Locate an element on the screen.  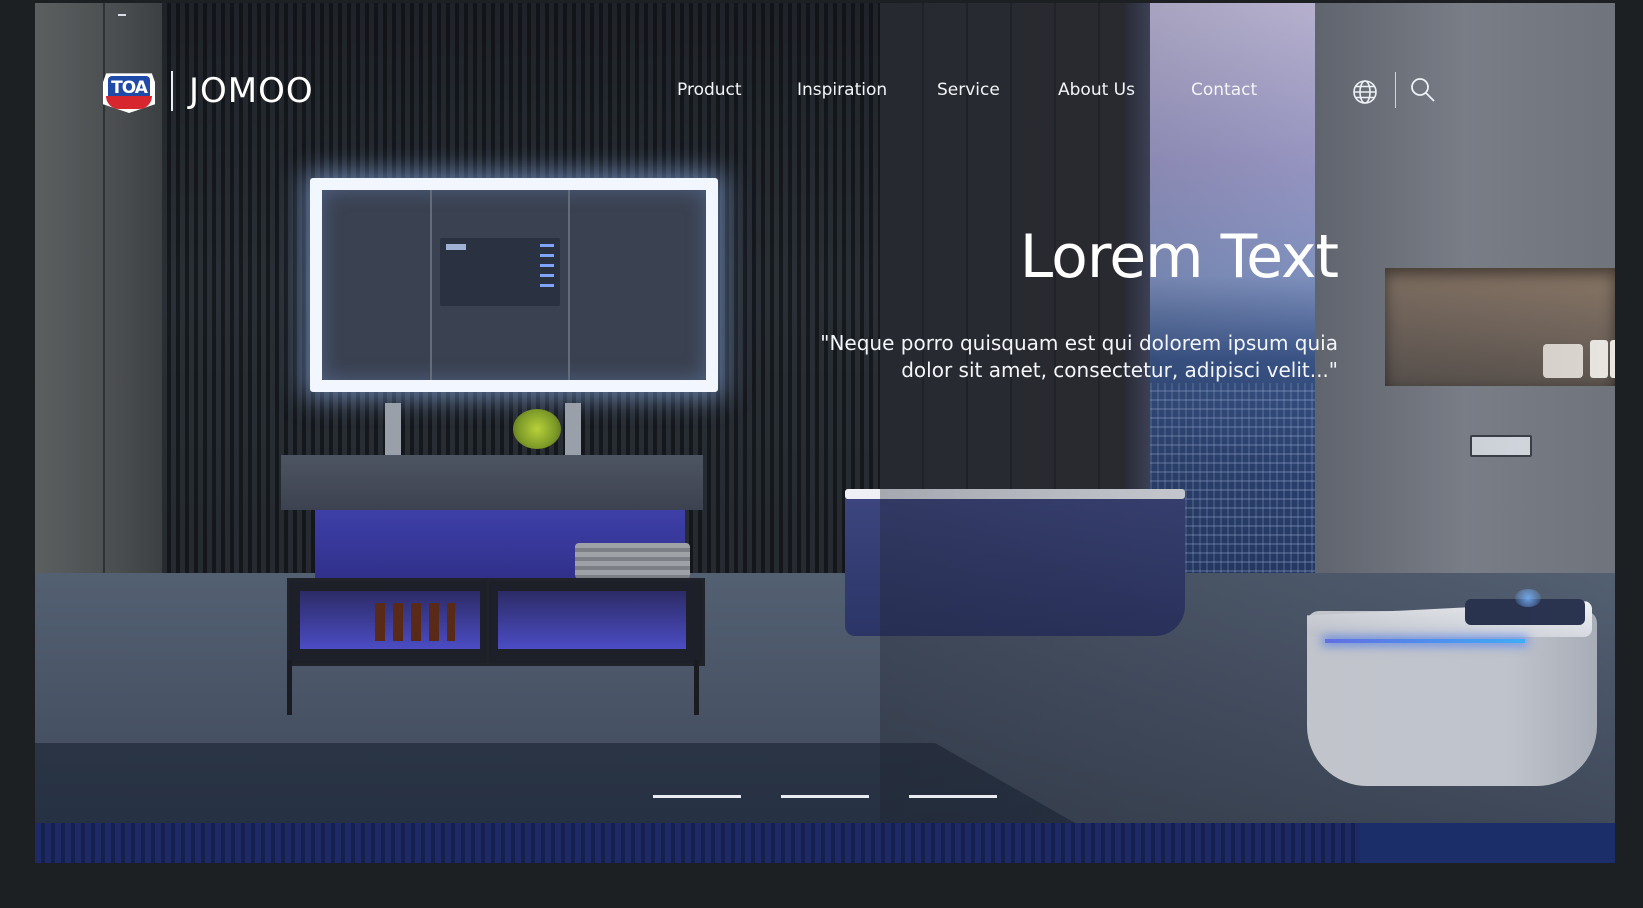
scene-bottles is located at coordinates (415, 622).